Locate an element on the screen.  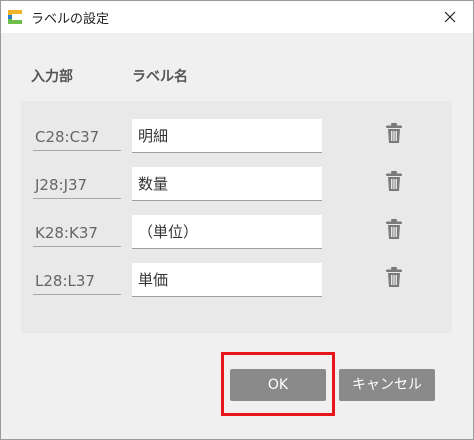
title-bar: ラベルの設定 is located at coordinates (237, 17).